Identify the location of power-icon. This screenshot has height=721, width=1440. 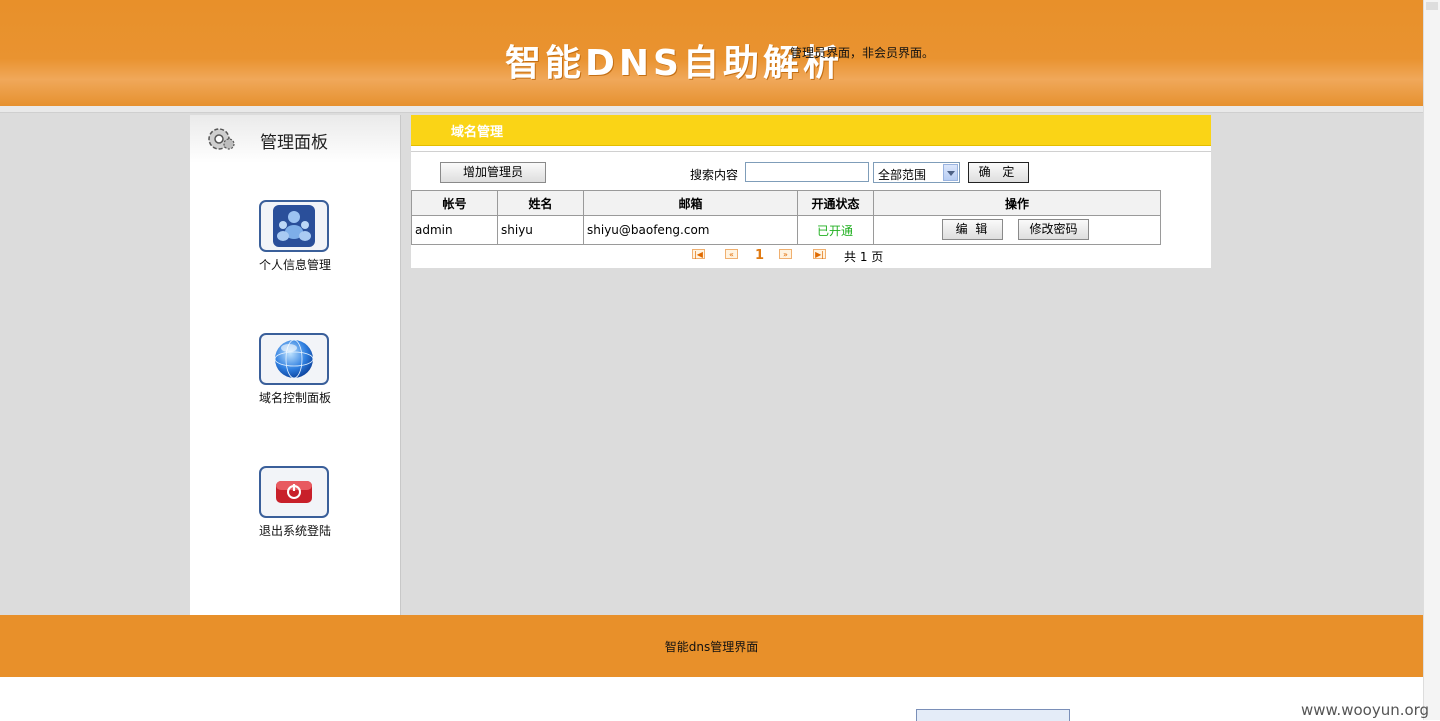
(294, 492).